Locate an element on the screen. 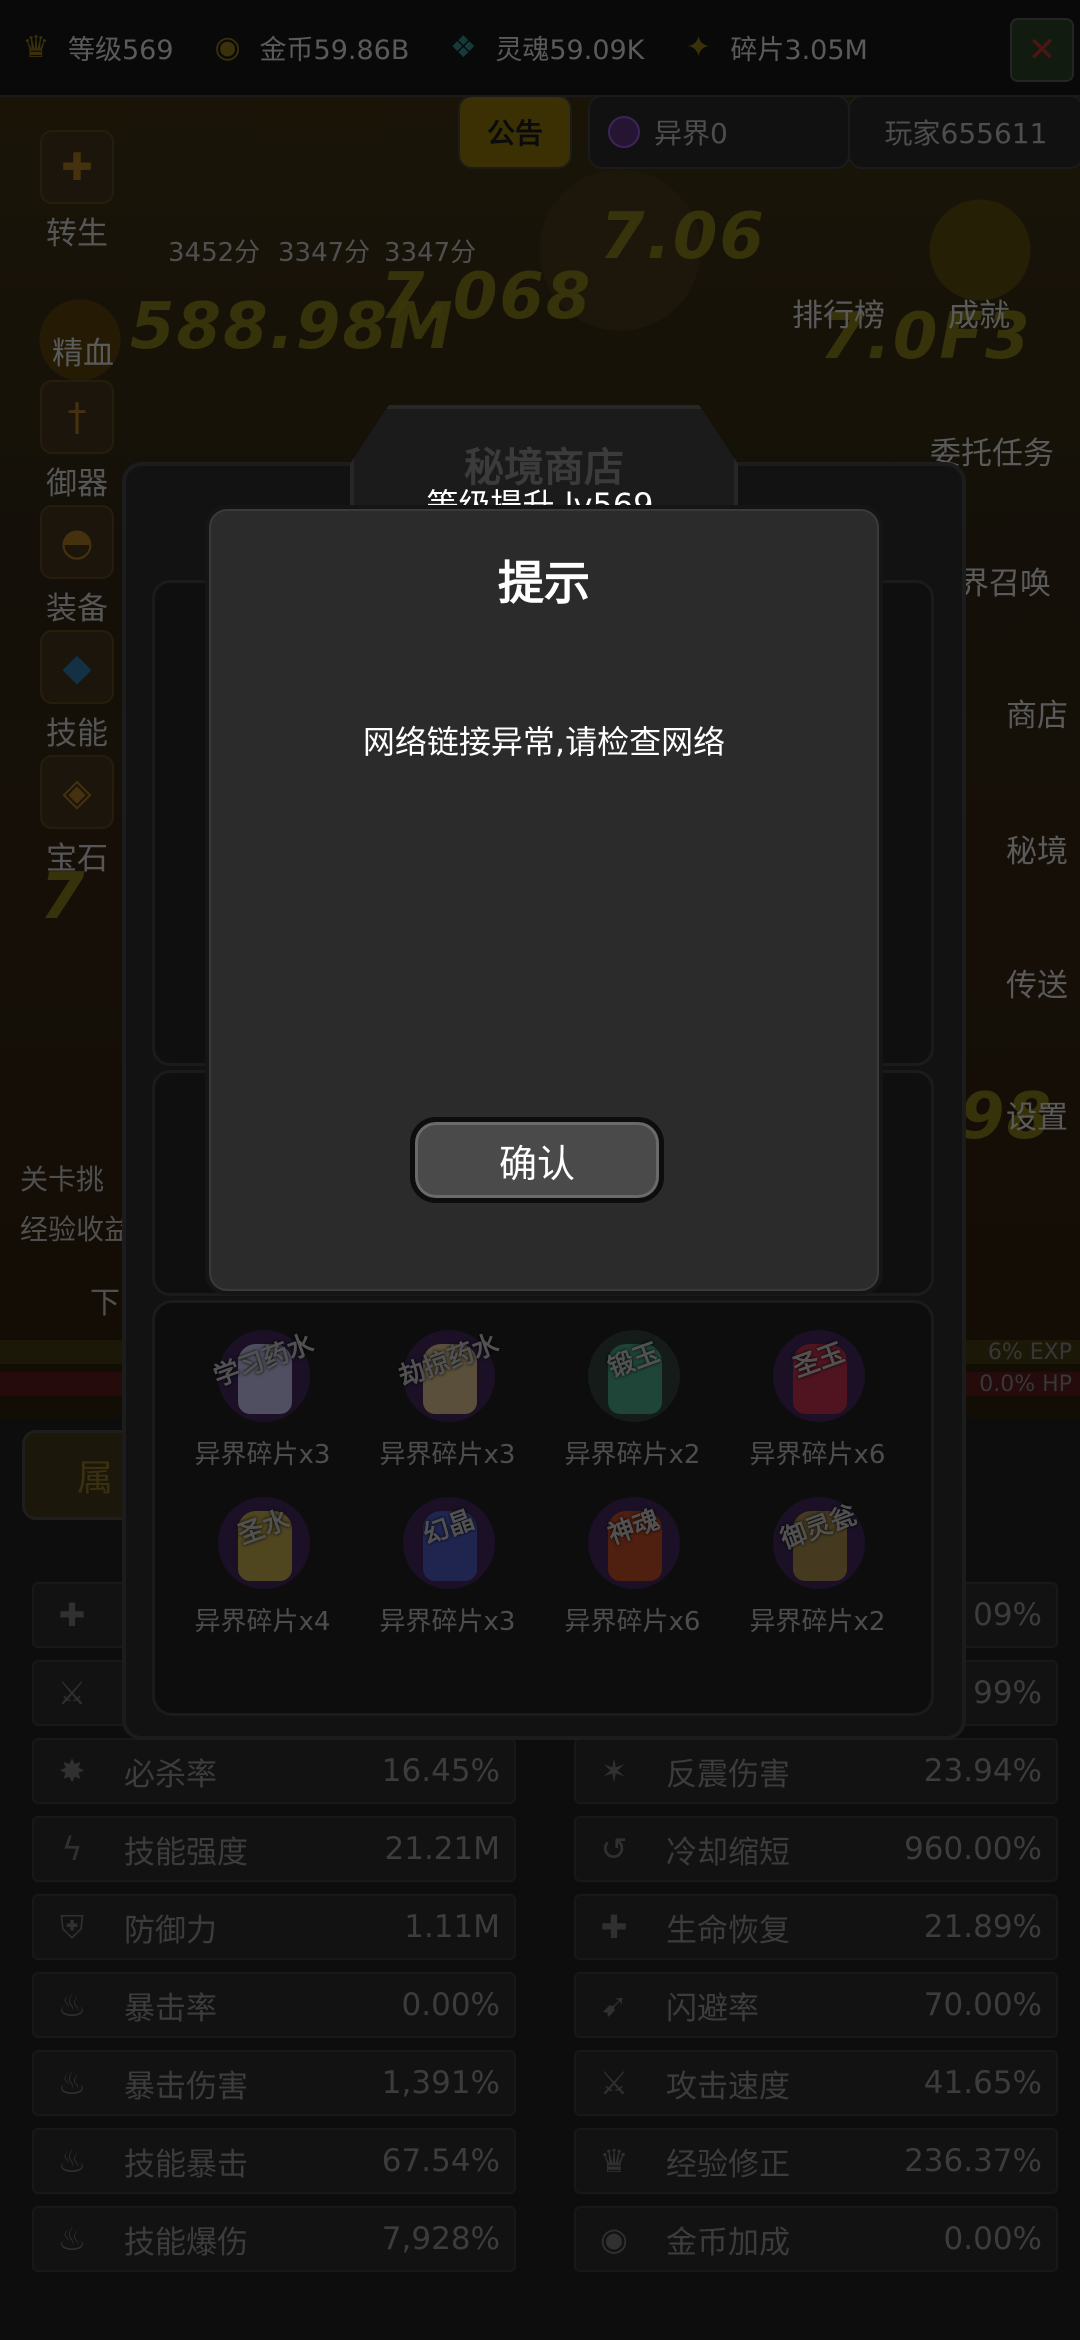 This screenshot has width=1080, height=2340. dialog-message: 网络链接异常,请检查网络 is located at coordinates (544, 742).